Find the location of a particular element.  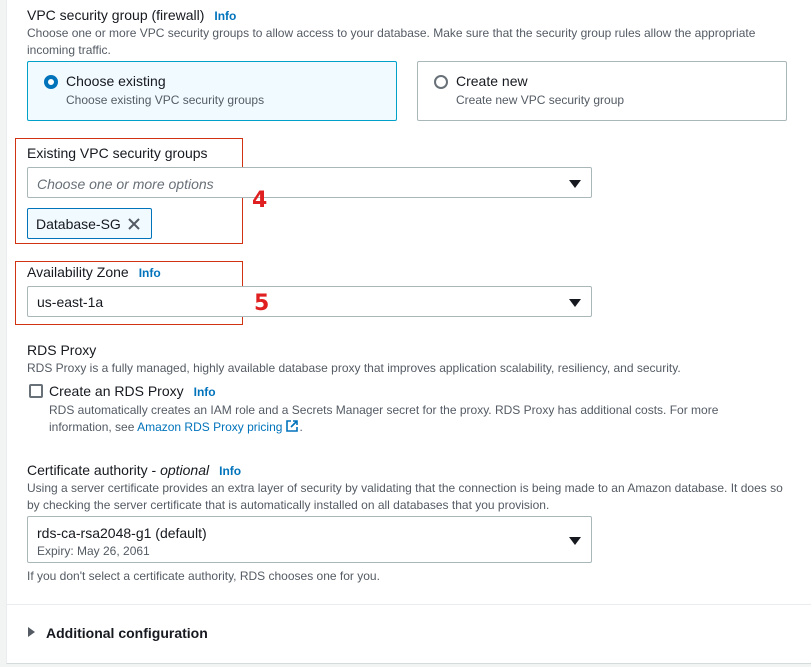

cert-info-link: Info is located at coordinates (230, 471).